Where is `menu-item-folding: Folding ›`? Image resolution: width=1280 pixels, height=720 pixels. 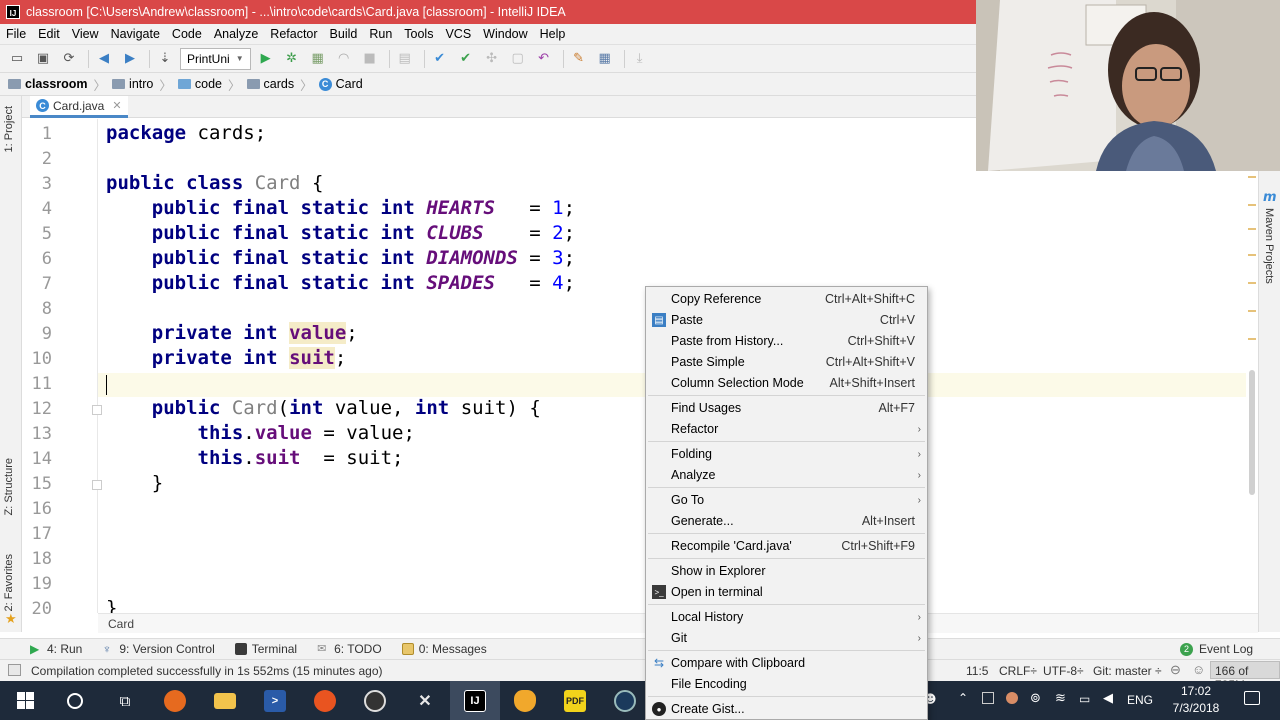 menu-item-folding: Folding › is located at coordinates (786, 454).